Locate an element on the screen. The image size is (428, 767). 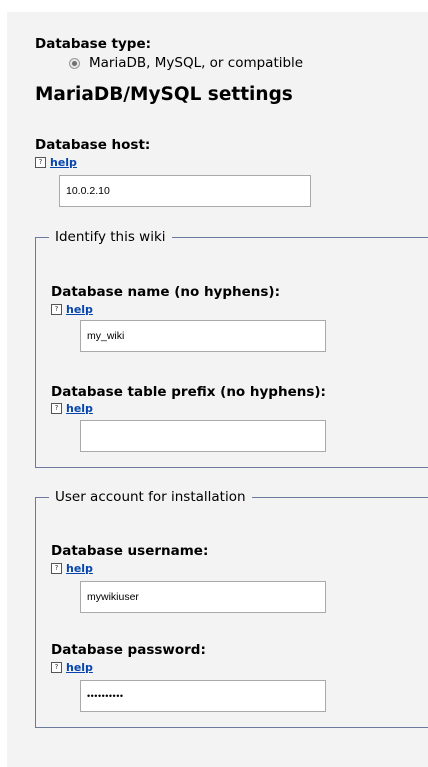
database-name-label: Database name (no hyphens): is located at coordinates (165, 292).